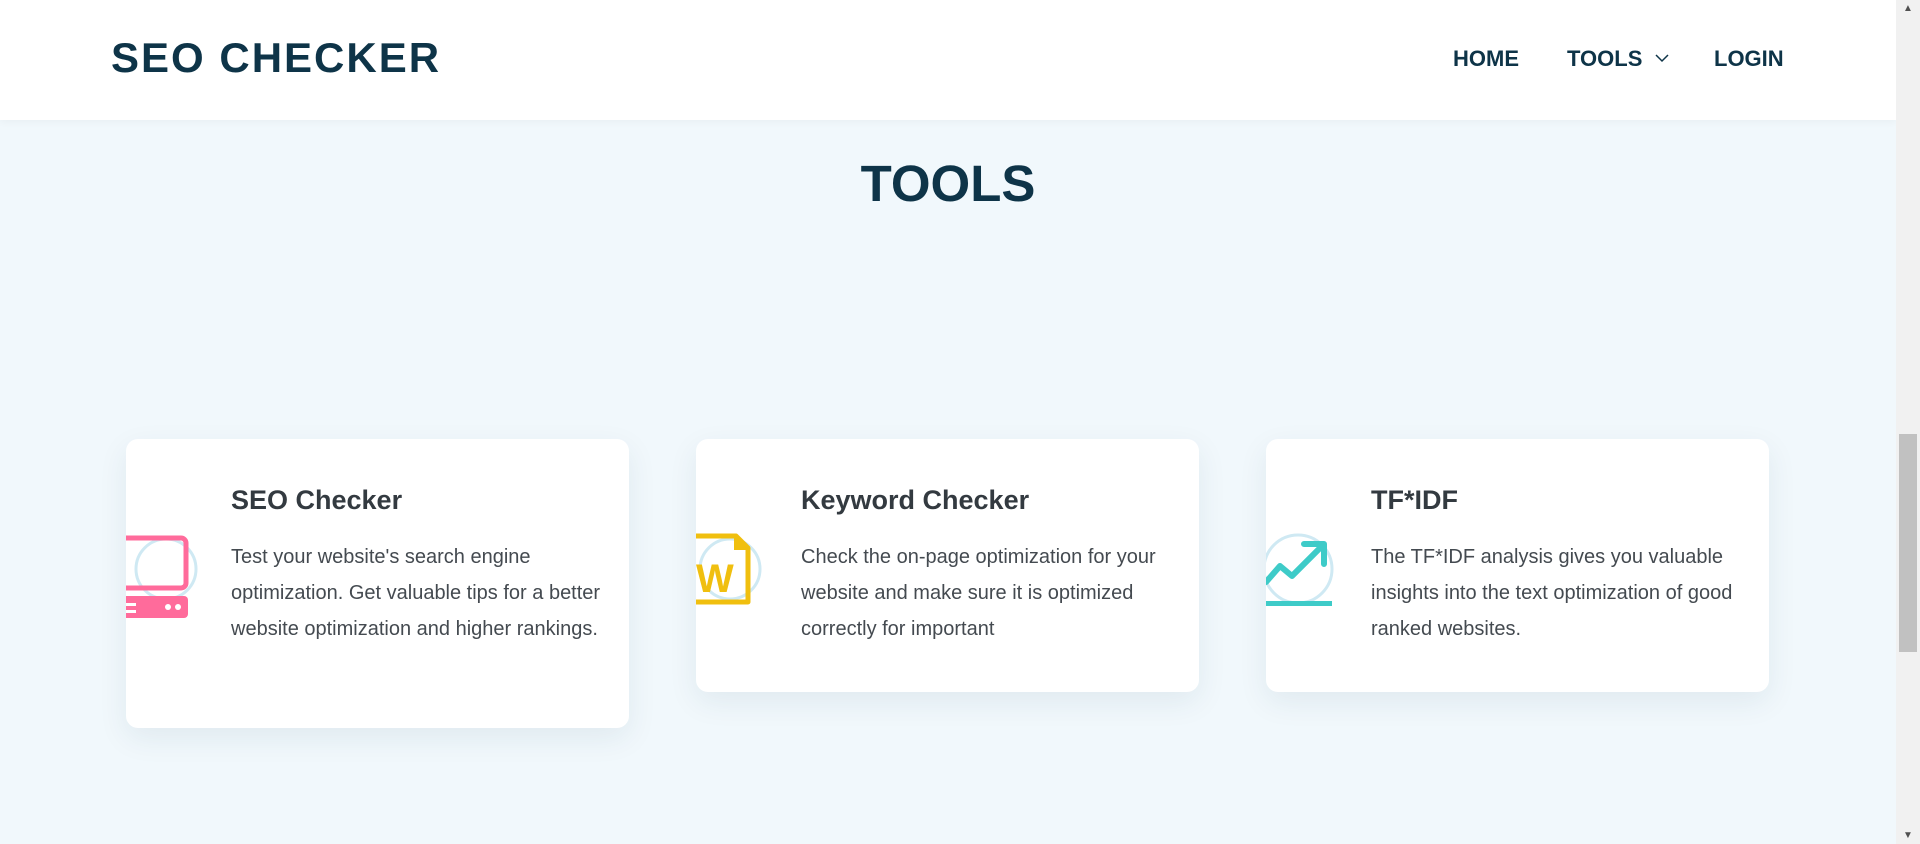 This screenshot has width=1920, height=844. Describe the element at coordinates (1300, 569) in the screenshot. I see `trend-chart-icon` at that location.